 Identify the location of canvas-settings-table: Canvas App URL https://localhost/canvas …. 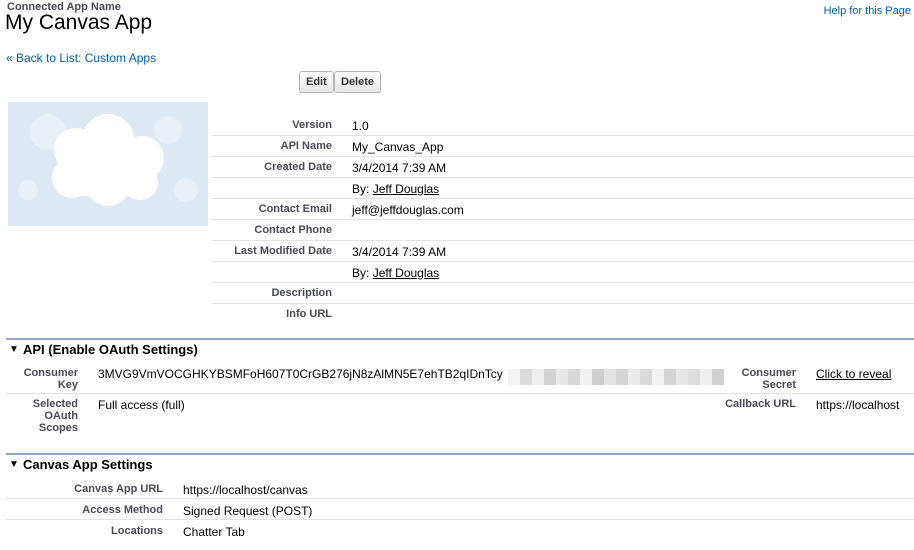
(460, 509).